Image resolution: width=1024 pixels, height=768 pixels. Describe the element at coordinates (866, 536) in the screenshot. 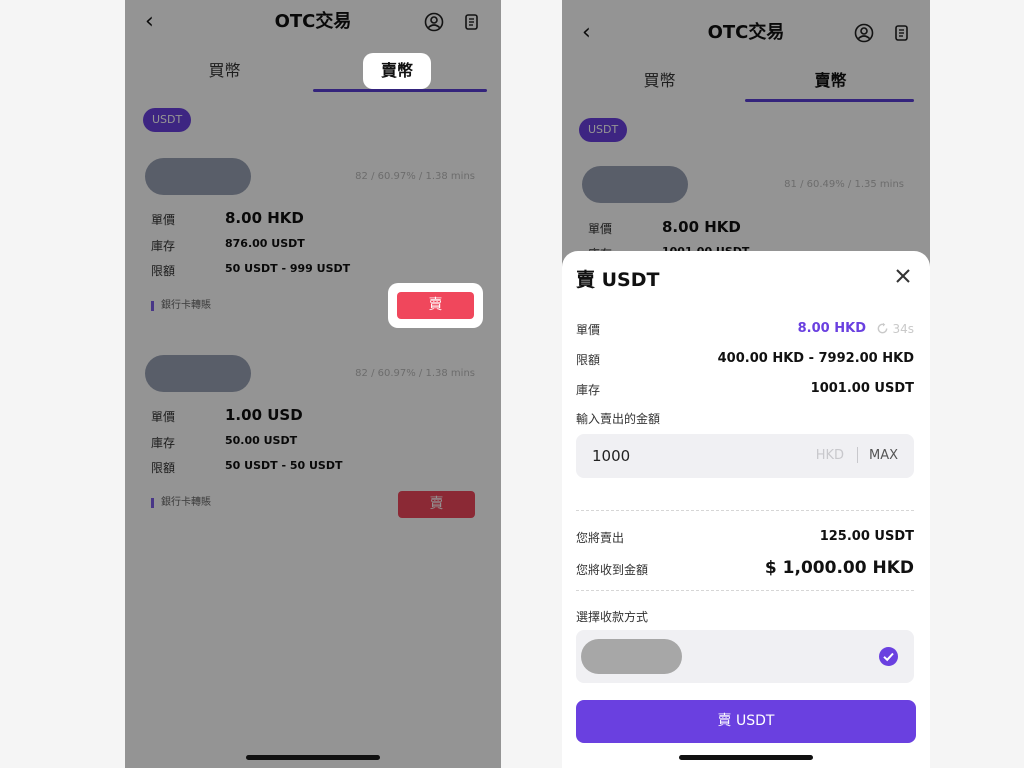

I see `sell-amount-value: 125.00 USDT` at that location.